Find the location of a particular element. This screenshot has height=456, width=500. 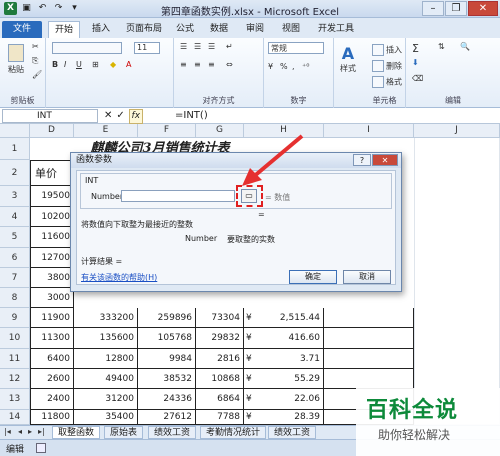

format-painter-icon: 🖌 is located at coordinates (37, 74).